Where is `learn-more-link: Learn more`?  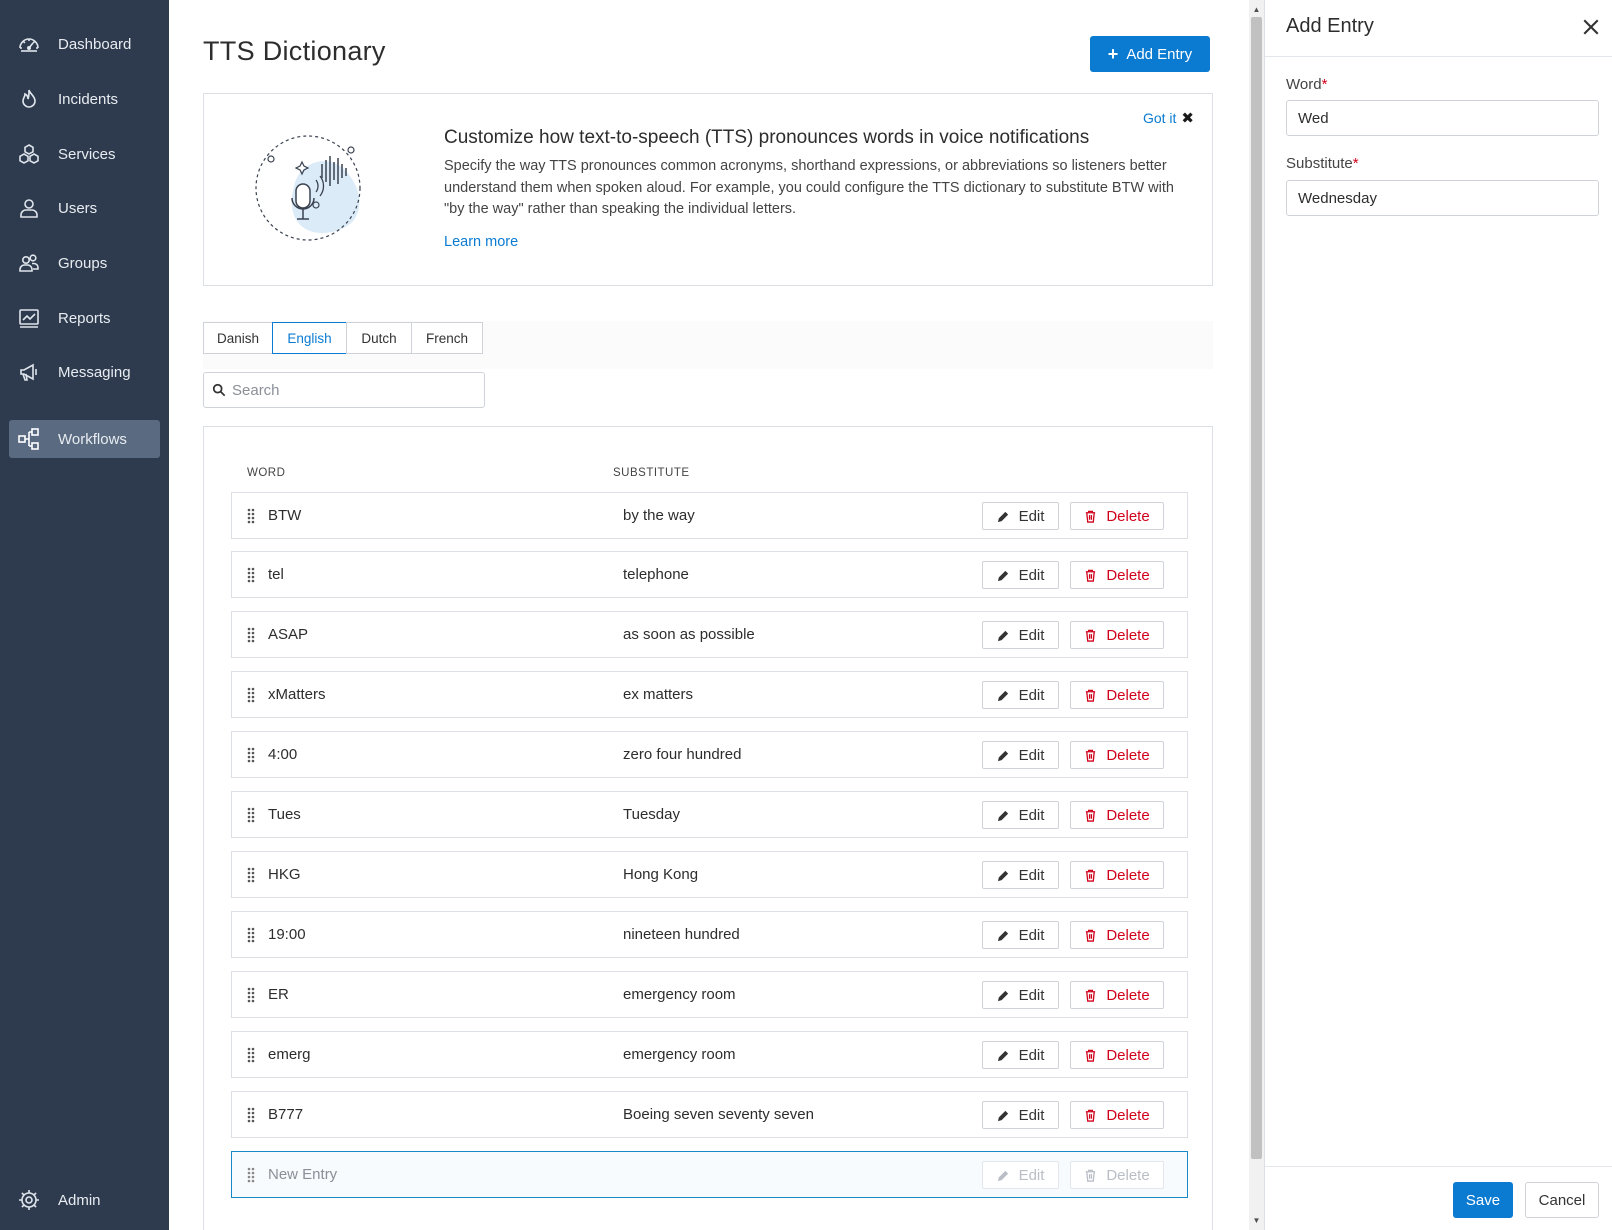 learn-more-link: Learn more is located at coordinates (481, 242).